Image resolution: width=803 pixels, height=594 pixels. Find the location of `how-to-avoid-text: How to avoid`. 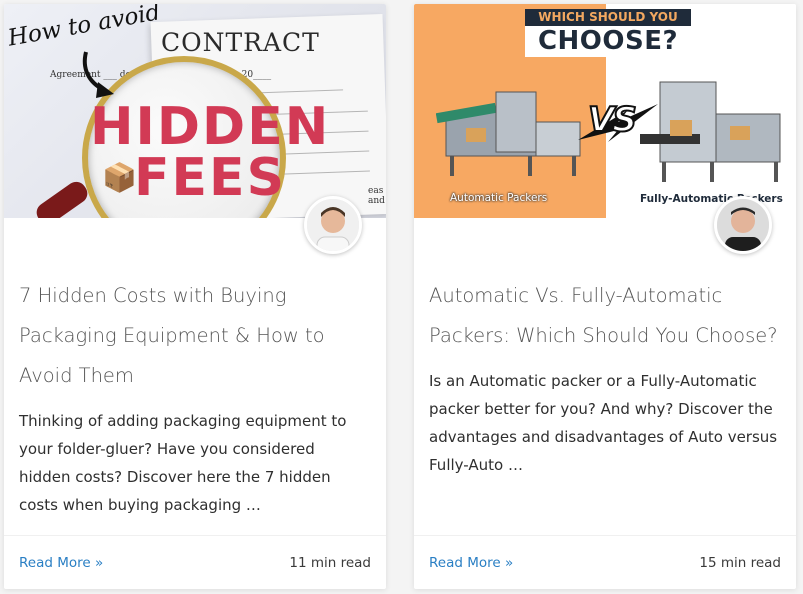

how-to-avoid-text: How to avoid is located at coordinates (84, 28).